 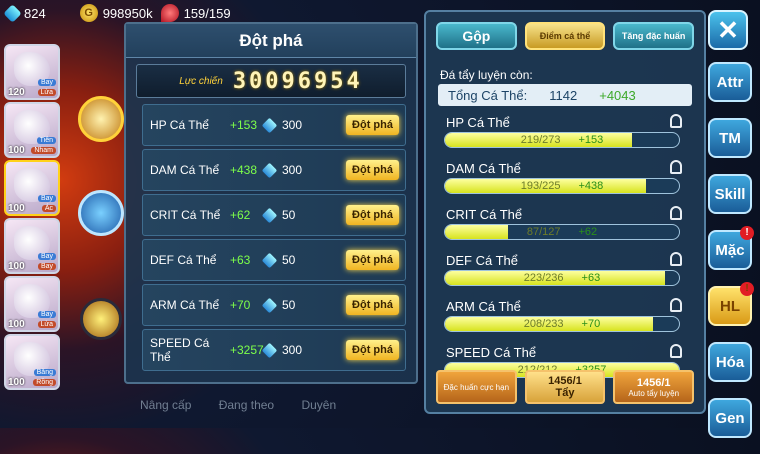 What do you see at coordinates (482, 260) in the screenshot?
I see `stat-name: DEF Cá Thể` at bounding box center [482, 260].